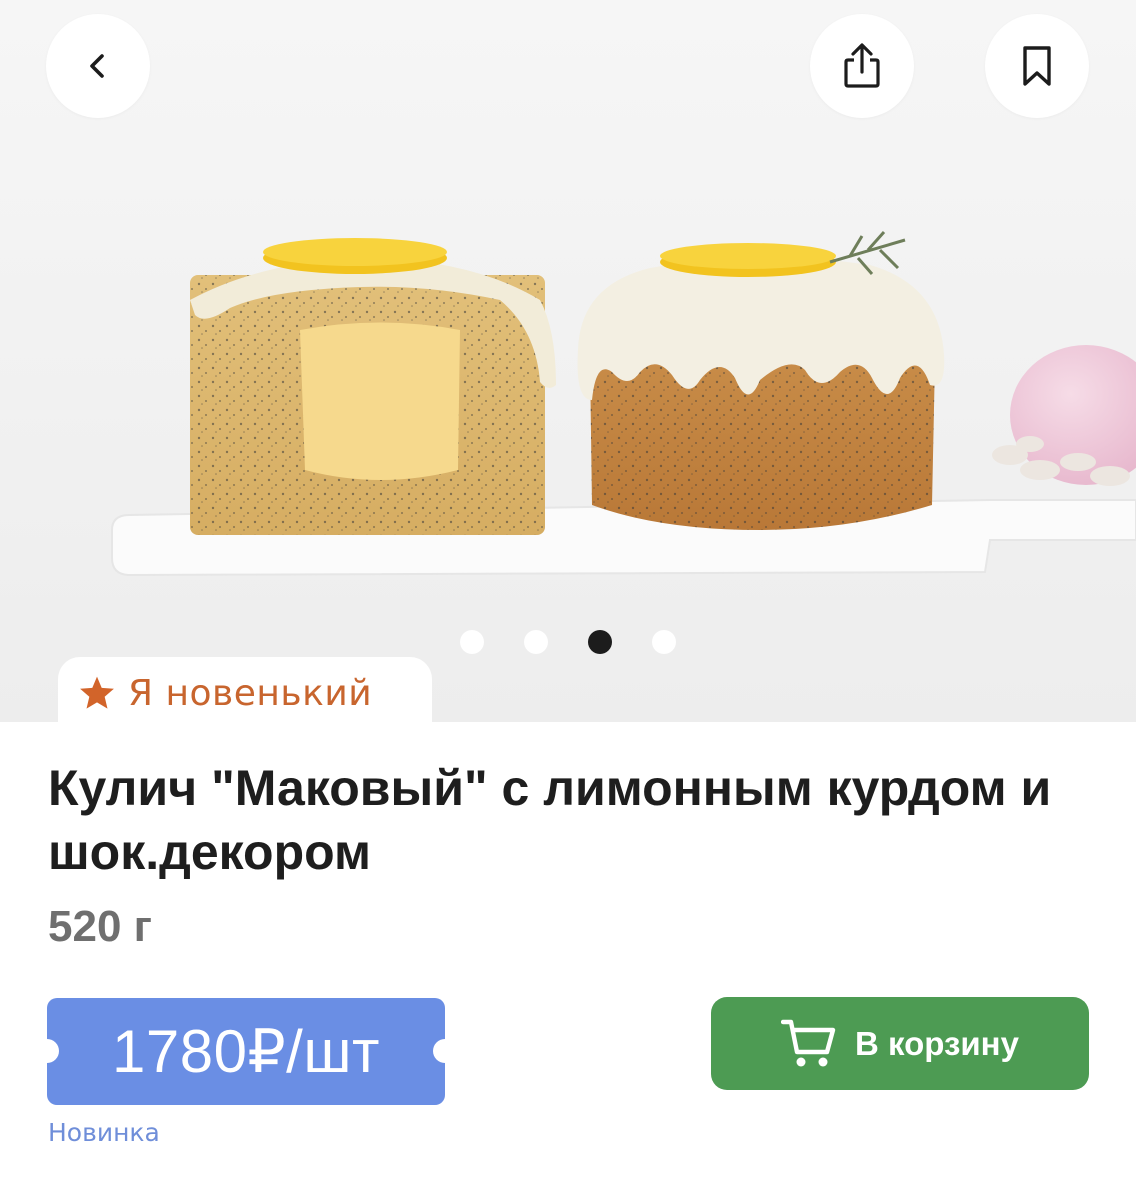 The image size is (1136, 1200). Describe the element at coordinates (937, 1043) in the screenshot. I see `add-to-cart-label: В корзину` at that location.